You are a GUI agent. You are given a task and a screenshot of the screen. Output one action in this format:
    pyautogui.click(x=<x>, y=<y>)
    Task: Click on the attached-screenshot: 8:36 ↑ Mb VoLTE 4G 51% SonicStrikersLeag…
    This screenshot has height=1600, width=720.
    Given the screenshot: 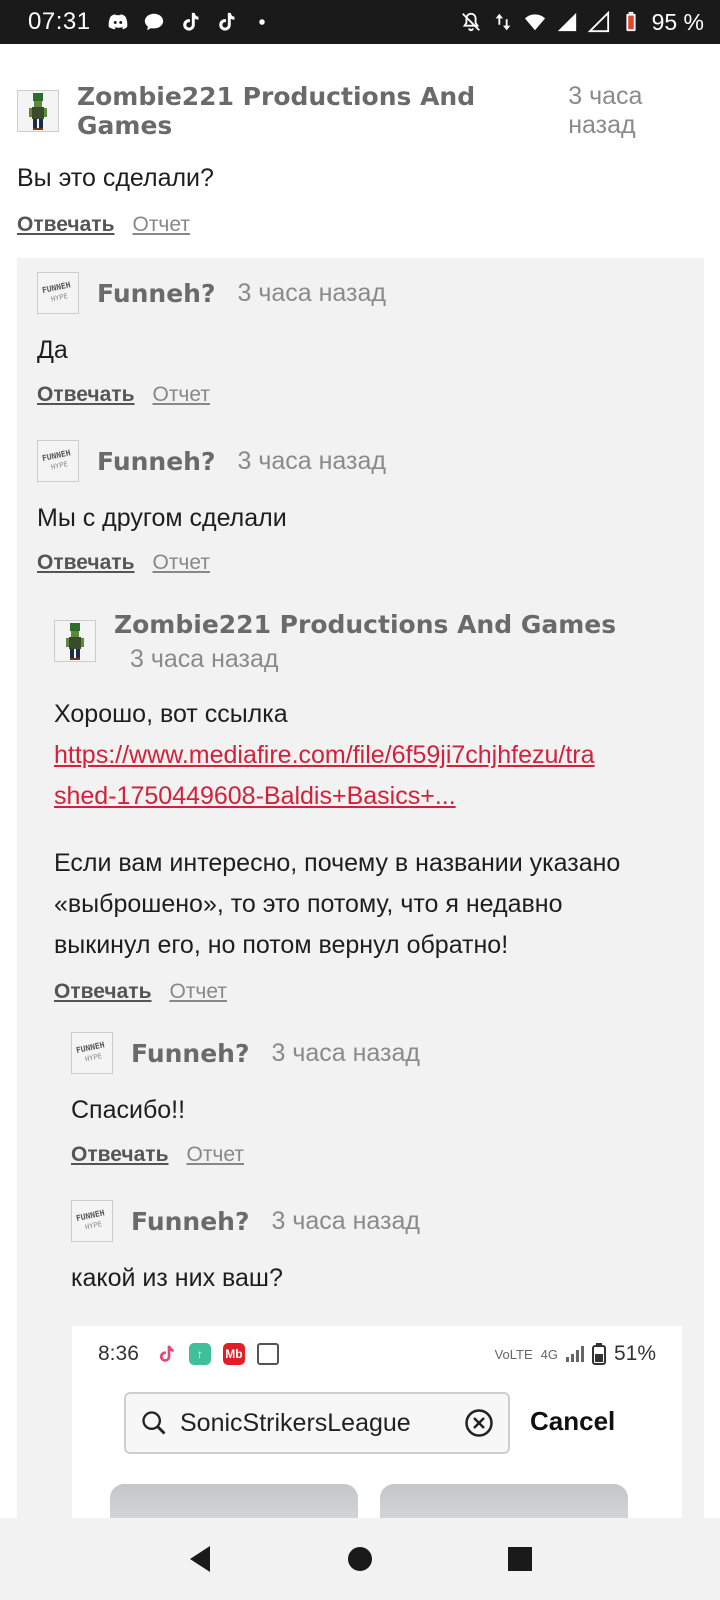 What is the action you would take?
    pyautogui.click(x=377, y=1422)
    